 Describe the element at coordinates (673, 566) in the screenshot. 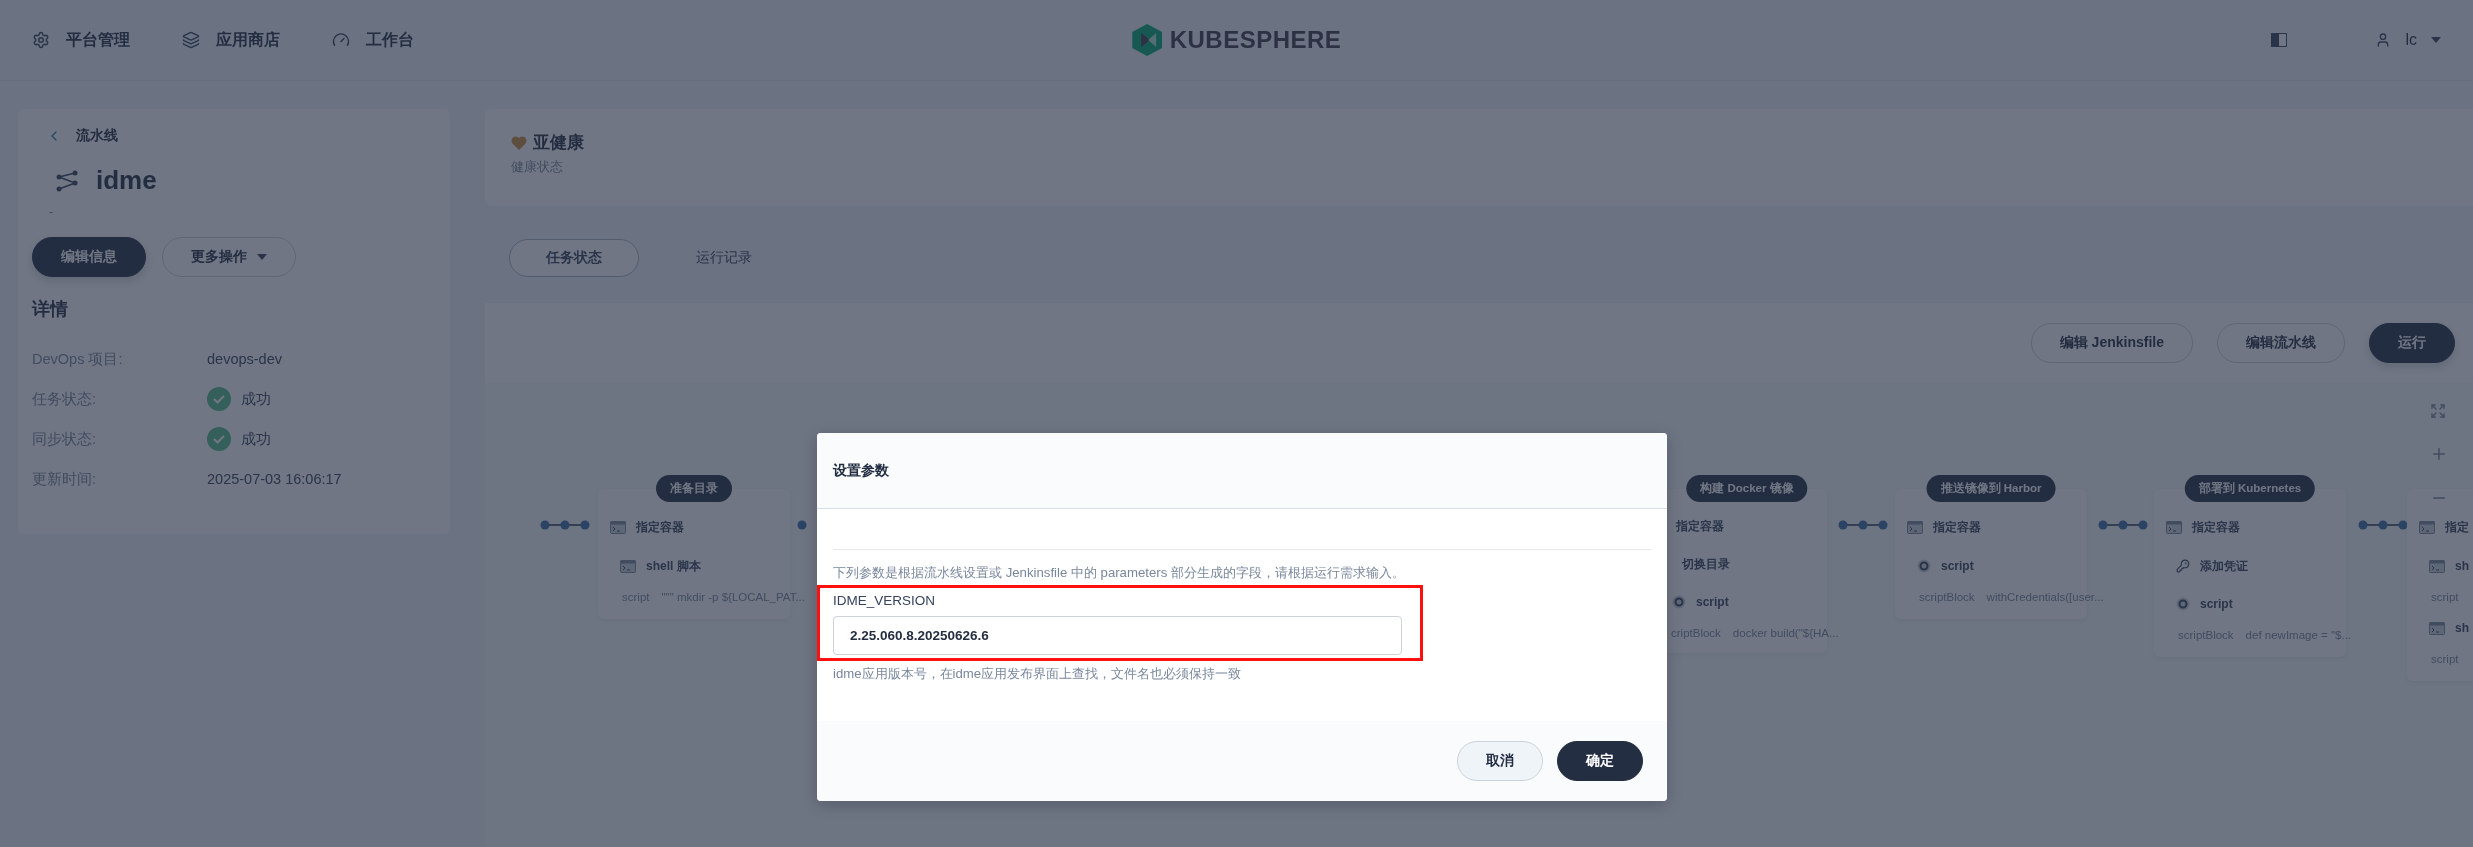

I see `step-label: shell 脚本` at that location.